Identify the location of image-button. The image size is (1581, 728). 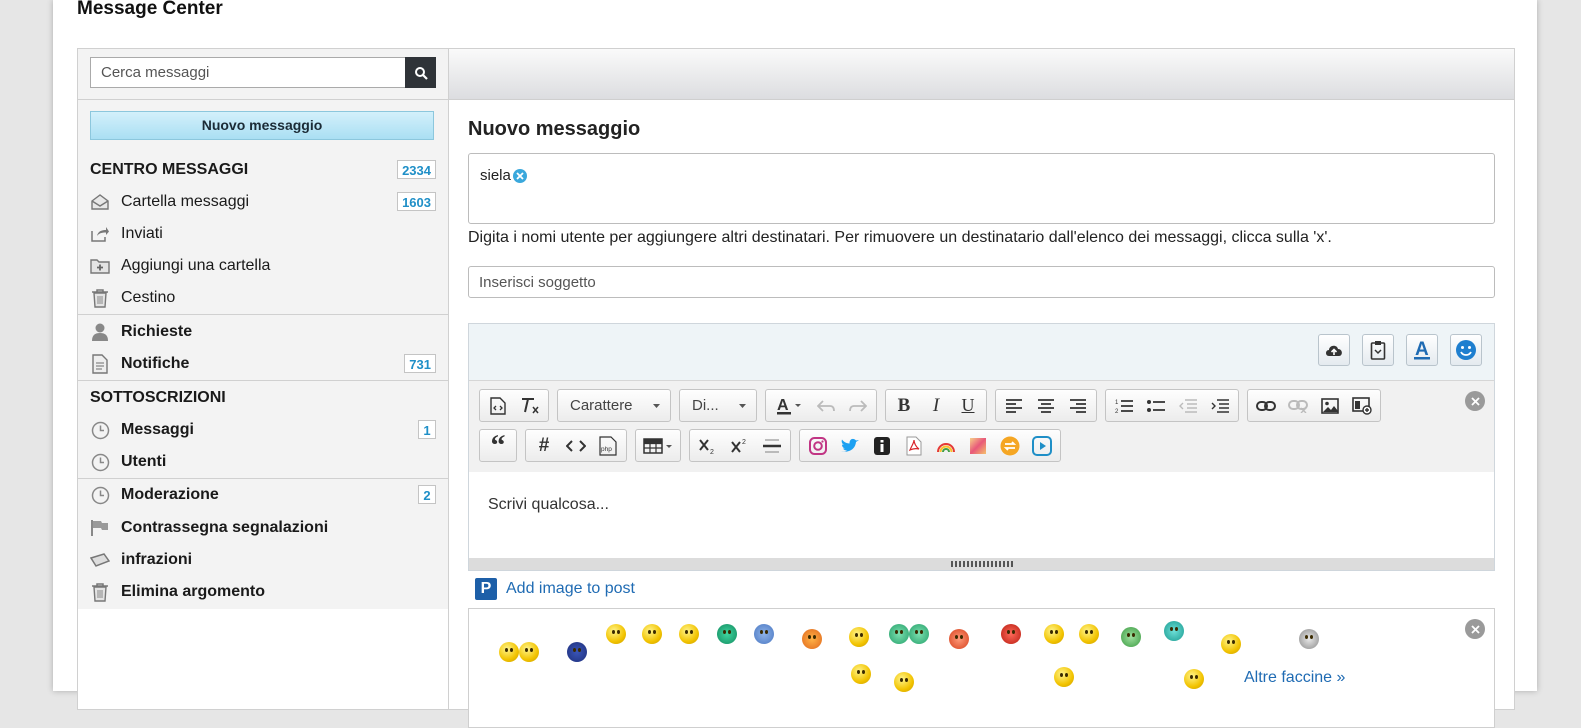
(1330, 406).